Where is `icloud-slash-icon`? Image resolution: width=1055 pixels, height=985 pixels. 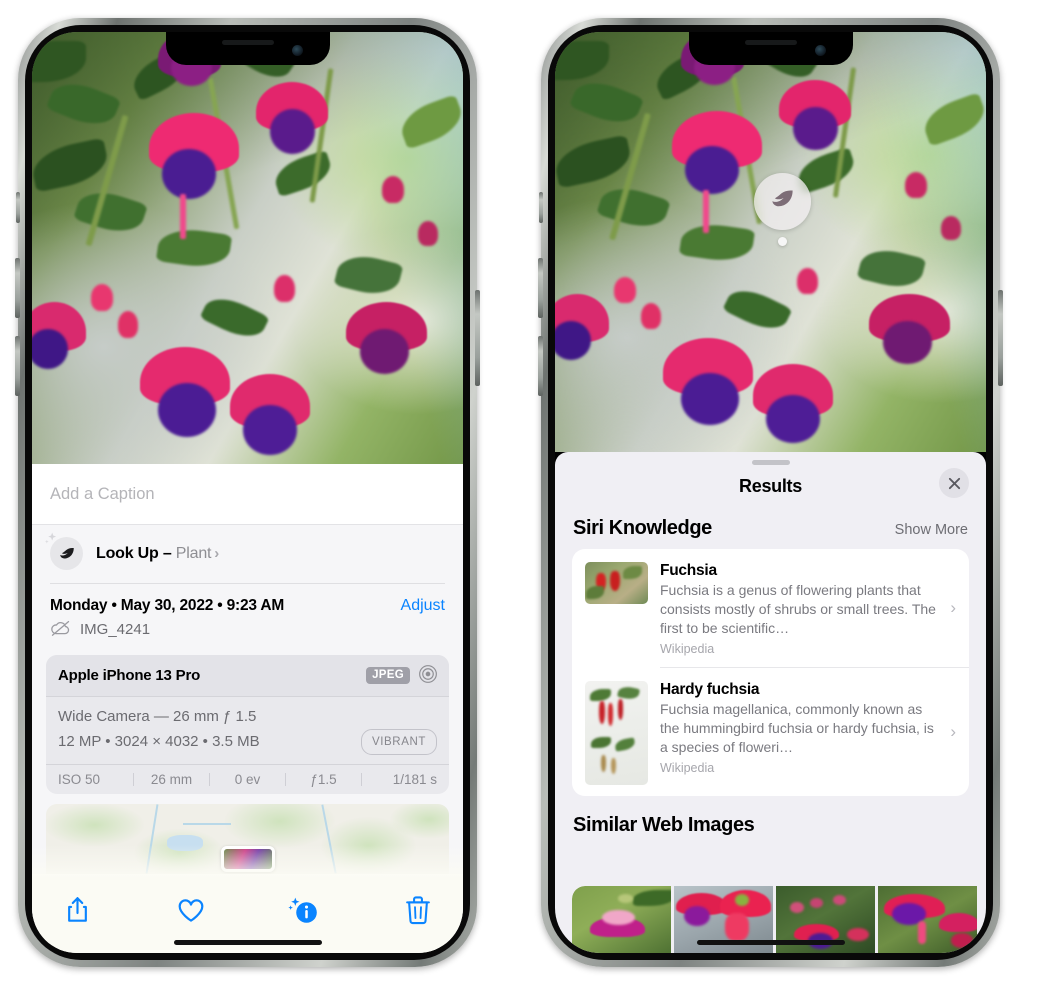
icloud-slash-icon is located at coordinates (60, 630).